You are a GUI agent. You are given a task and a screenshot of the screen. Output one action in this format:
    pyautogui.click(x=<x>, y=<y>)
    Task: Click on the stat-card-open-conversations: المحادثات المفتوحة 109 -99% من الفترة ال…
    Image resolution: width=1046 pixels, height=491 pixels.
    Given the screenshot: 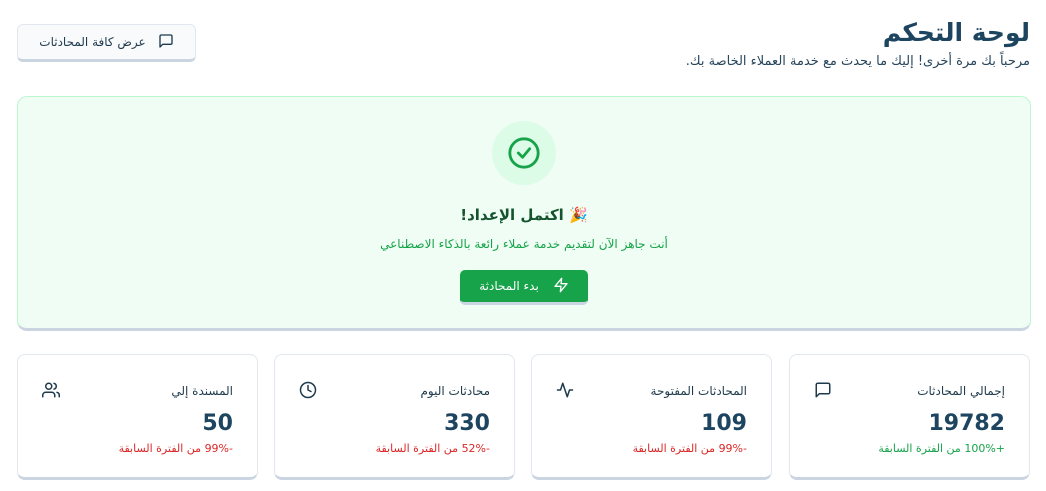 What is the action you would take?
    pyautogui.click(x=651, y=417)
    